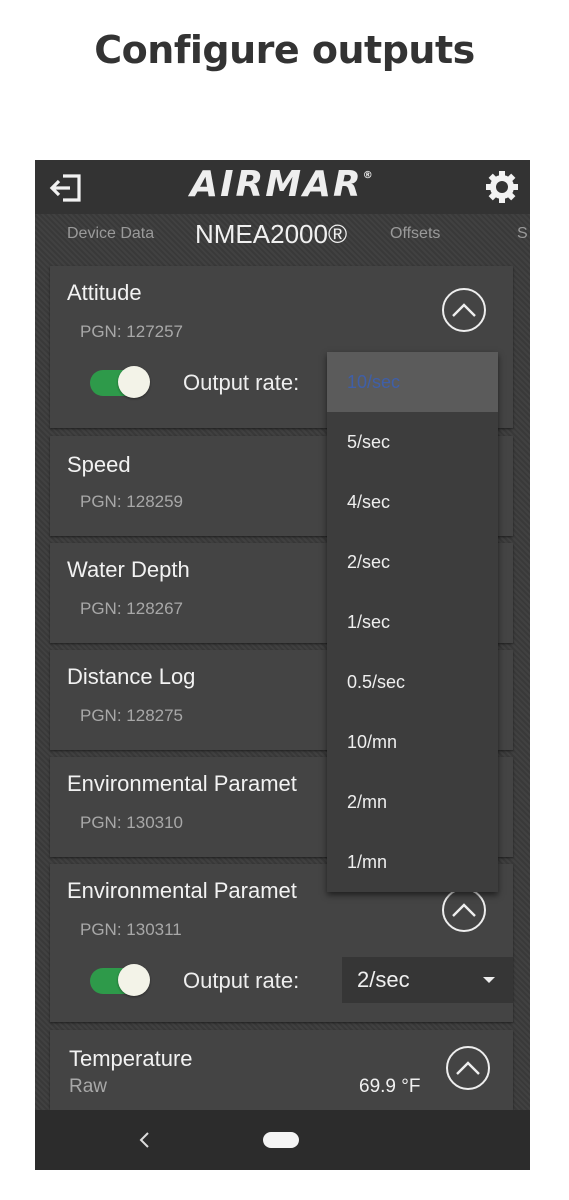 The image size is (569, 1200). I want to click on tab-s: S, so click(522, 234).